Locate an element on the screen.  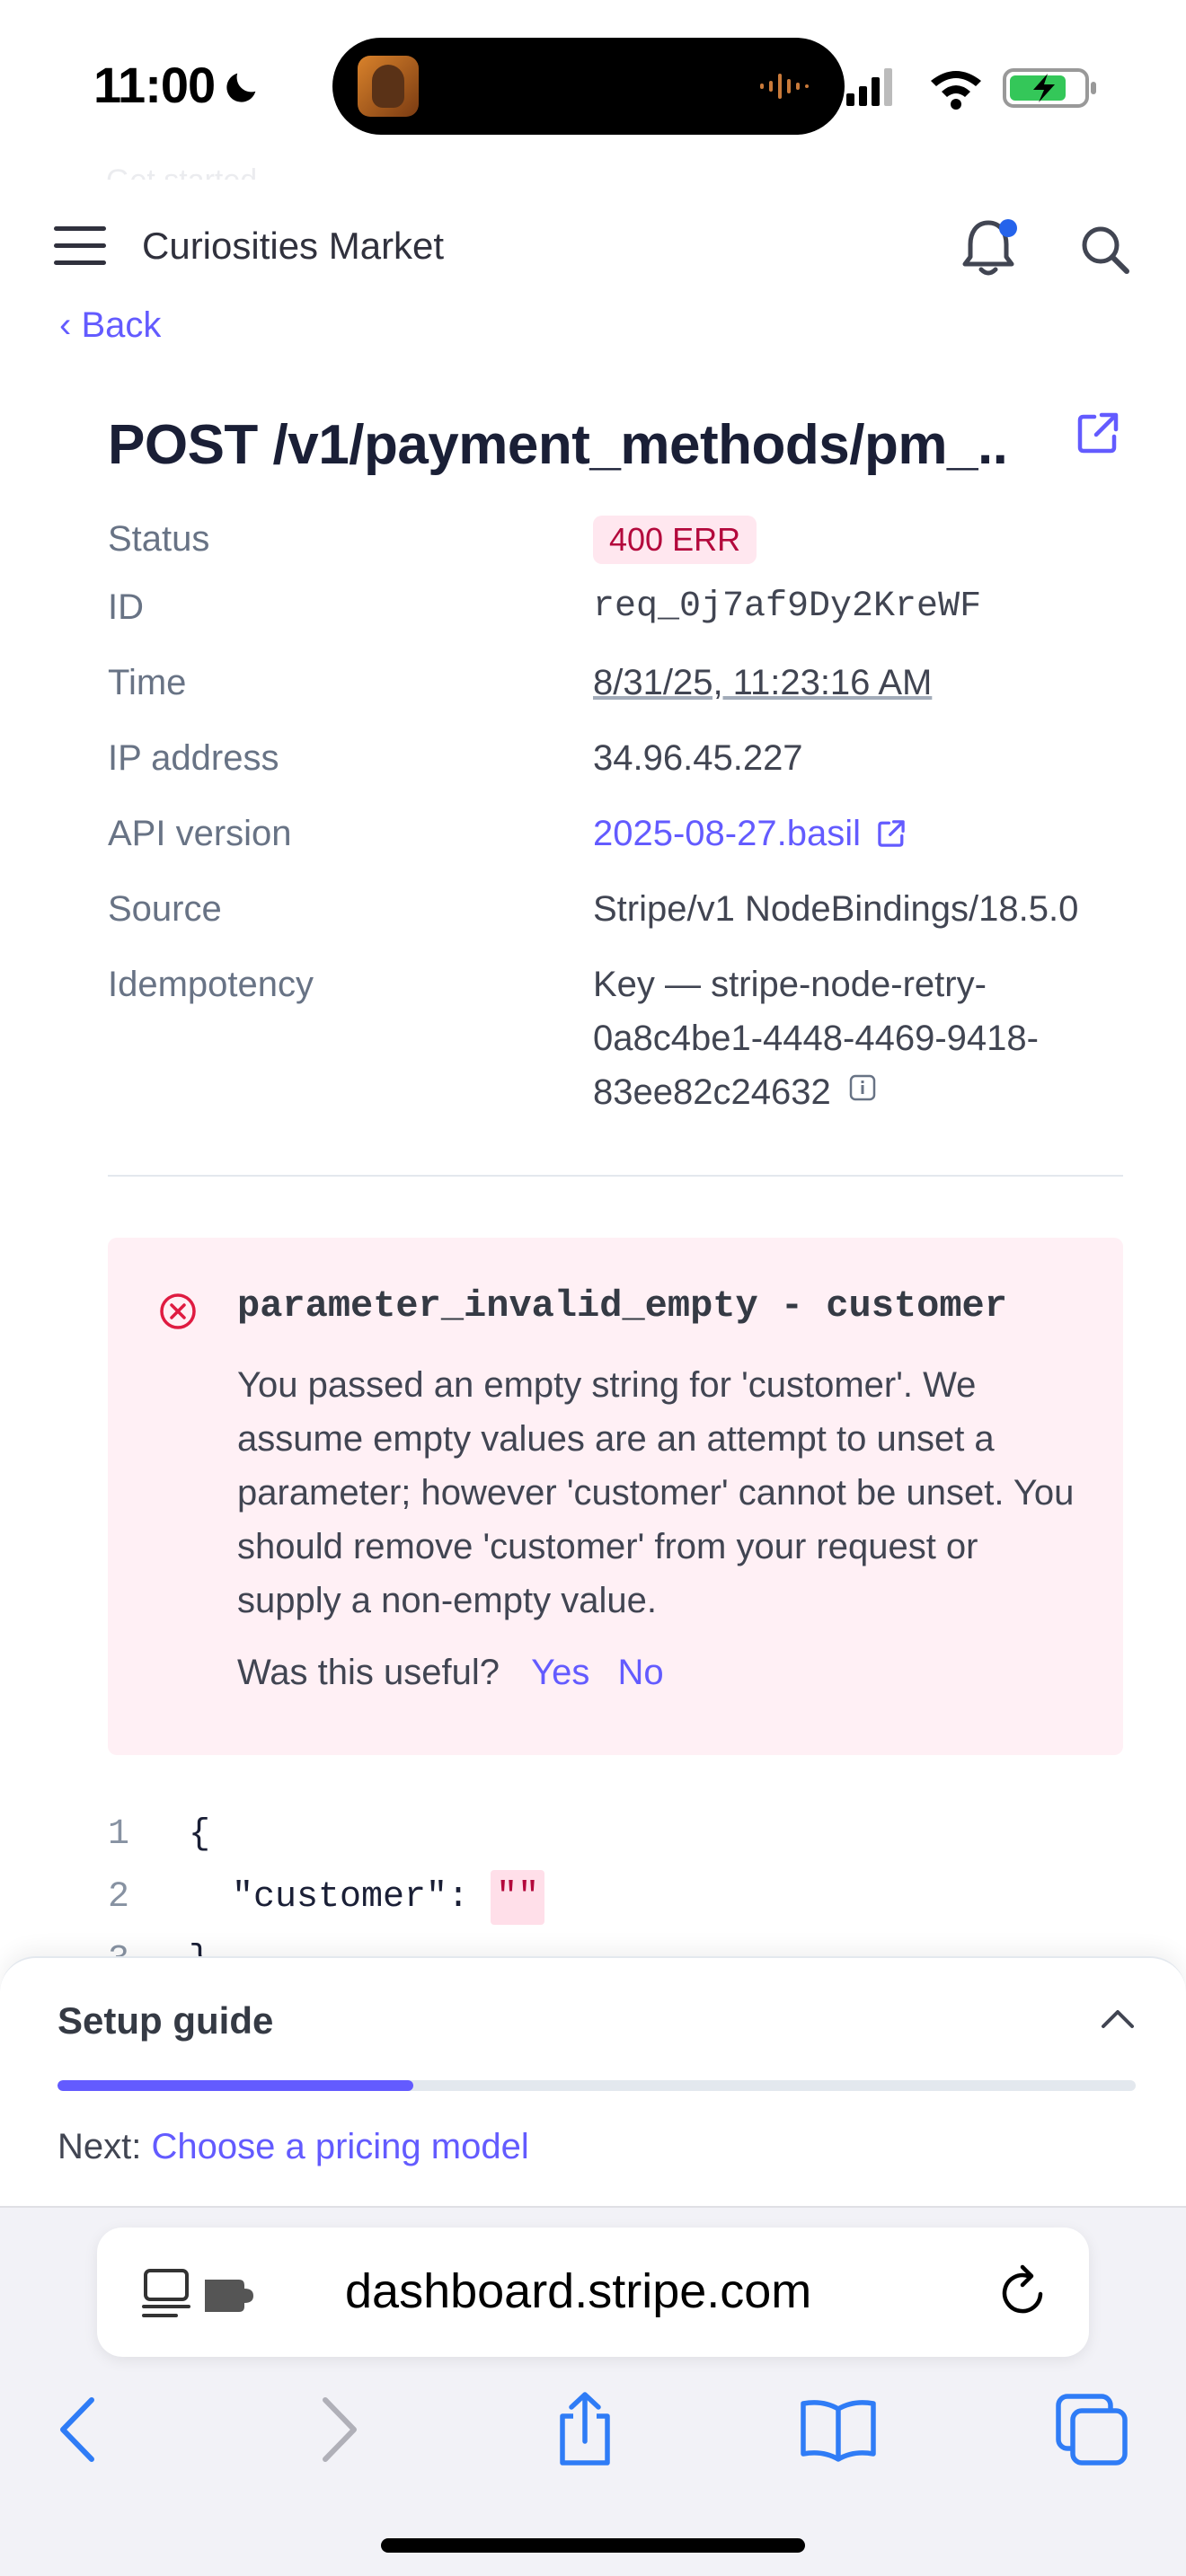
page-menu-icon is located at coordinates (198, 2294).